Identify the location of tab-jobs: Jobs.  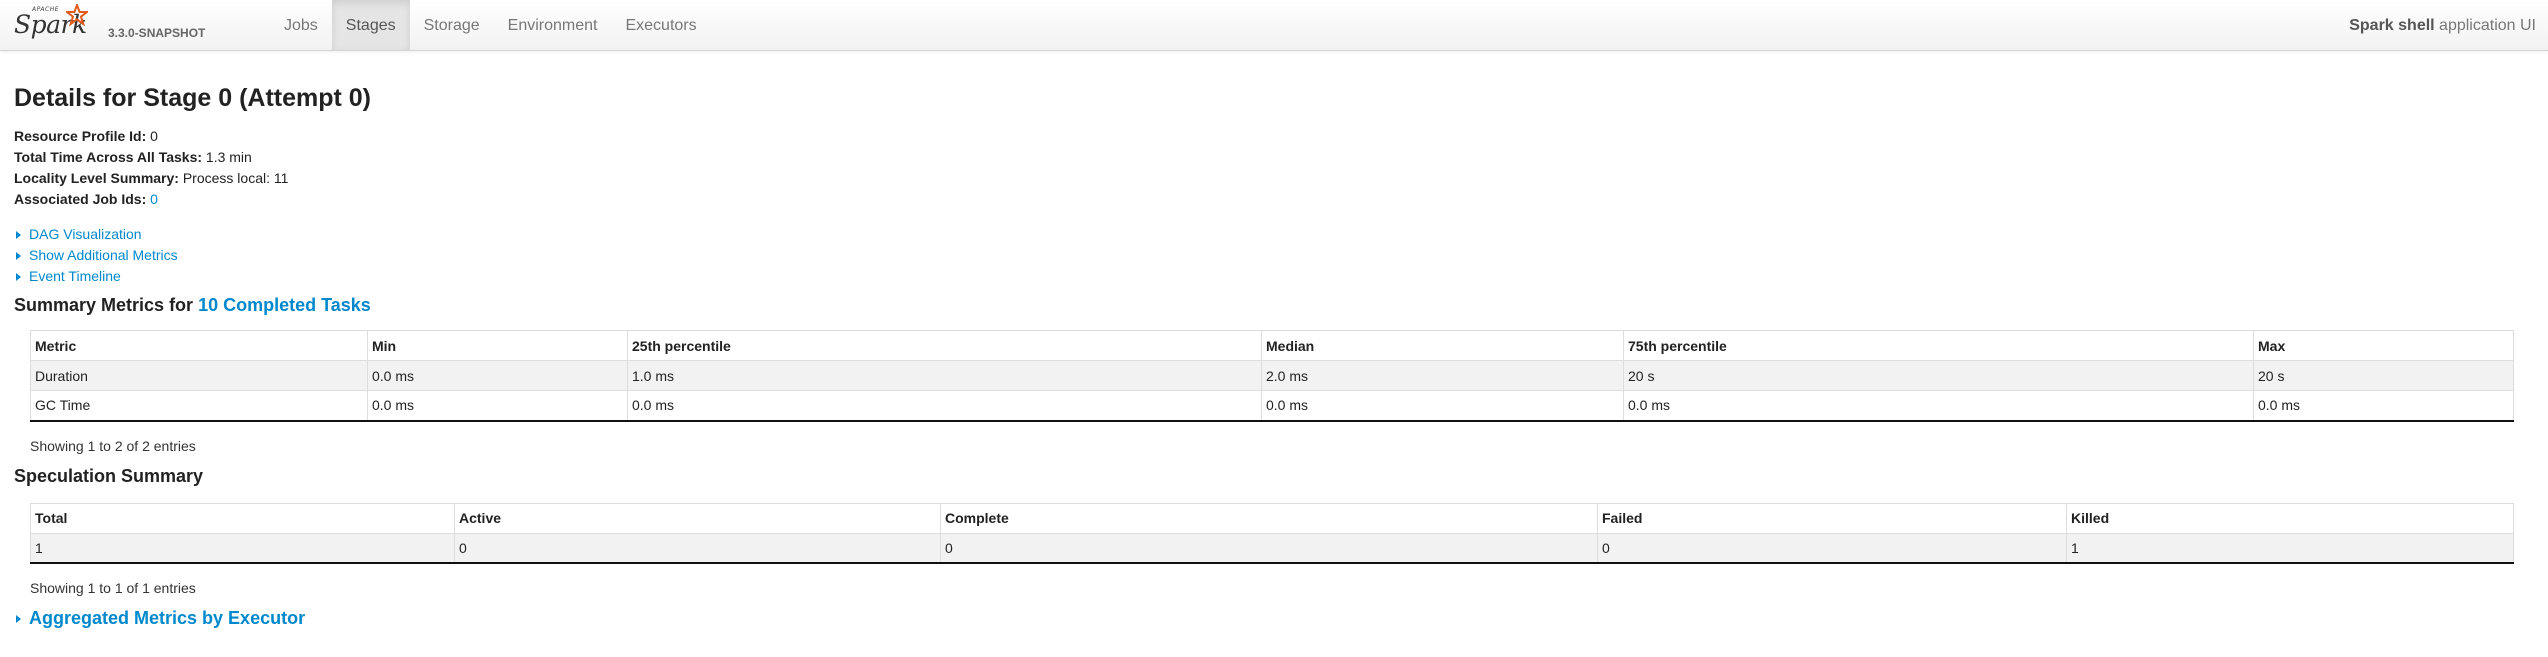
(301, 25).